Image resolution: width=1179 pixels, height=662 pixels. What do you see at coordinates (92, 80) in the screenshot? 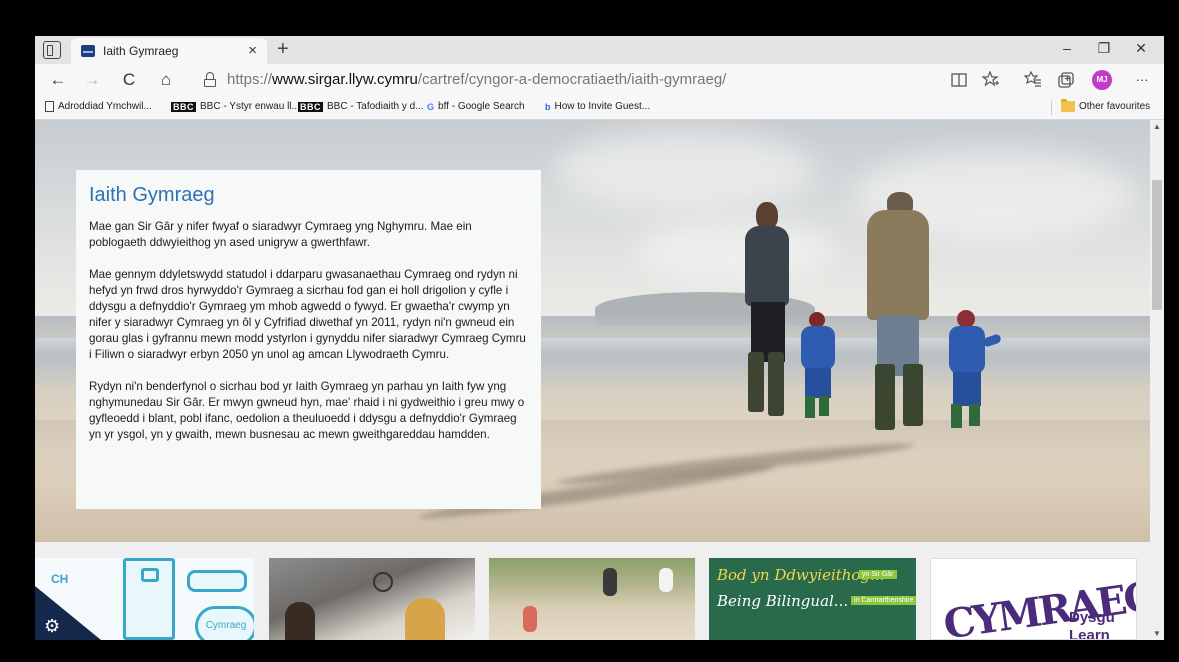
I see `forward-button: →` at bounding box center [92, 80].